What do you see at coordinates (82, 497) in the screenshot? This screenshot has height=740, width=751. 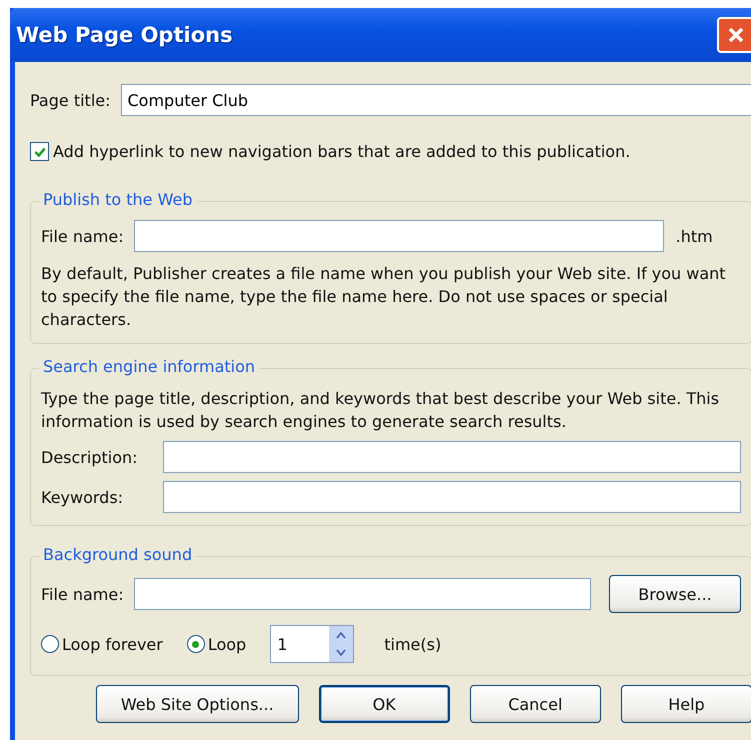 I see `field-label: Keywords:` at bounding box center [82, 497].